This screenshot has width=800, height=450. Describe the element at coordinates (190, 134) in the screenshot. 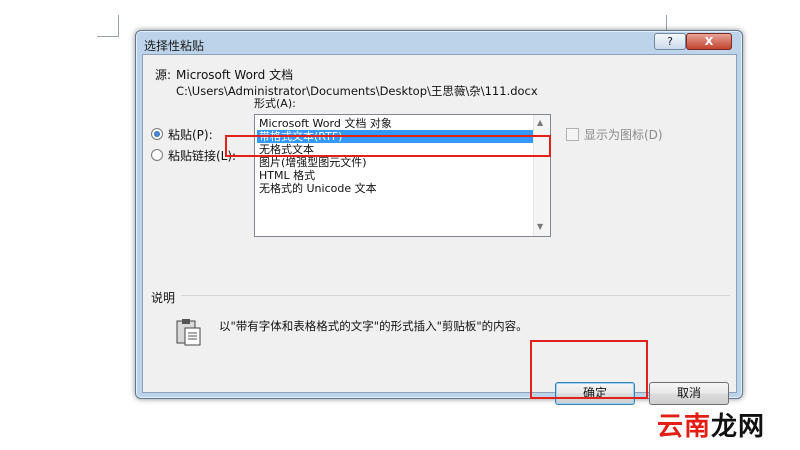

I see `paste-radio-label: 粘贴(P):` at that location.